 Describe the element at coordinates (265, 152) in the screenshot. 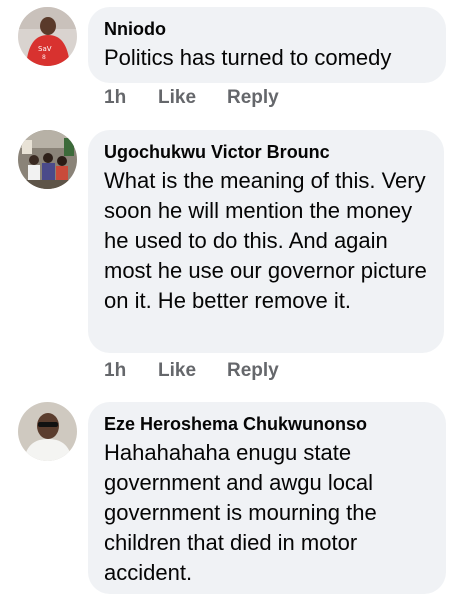

I see `comment-author: Ugochukwu Victor Brounc` at that location.